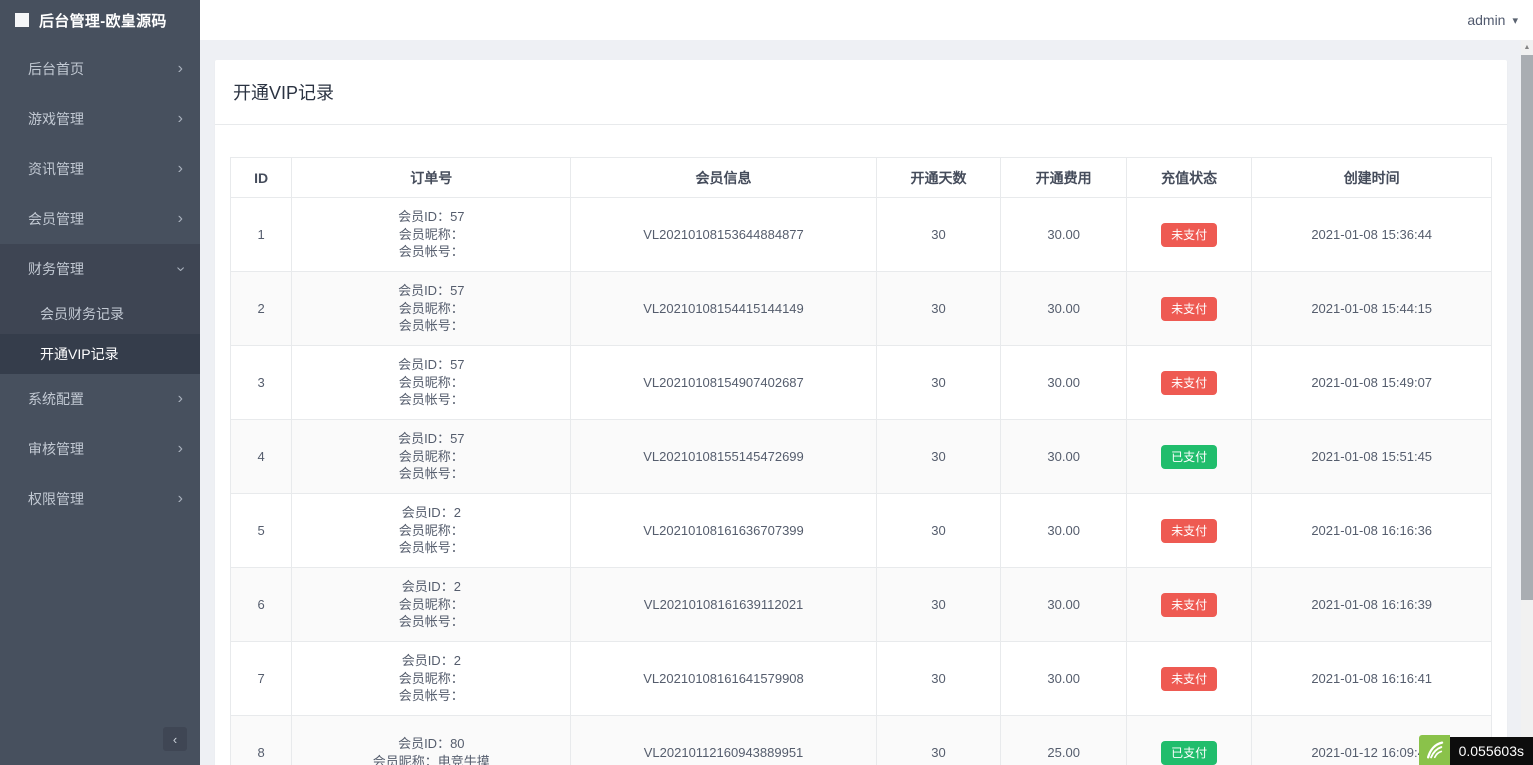 The height and width of the screenshot is (765, 1533). I want to click on caret-down-icon: ▾, so click(1515, 20).